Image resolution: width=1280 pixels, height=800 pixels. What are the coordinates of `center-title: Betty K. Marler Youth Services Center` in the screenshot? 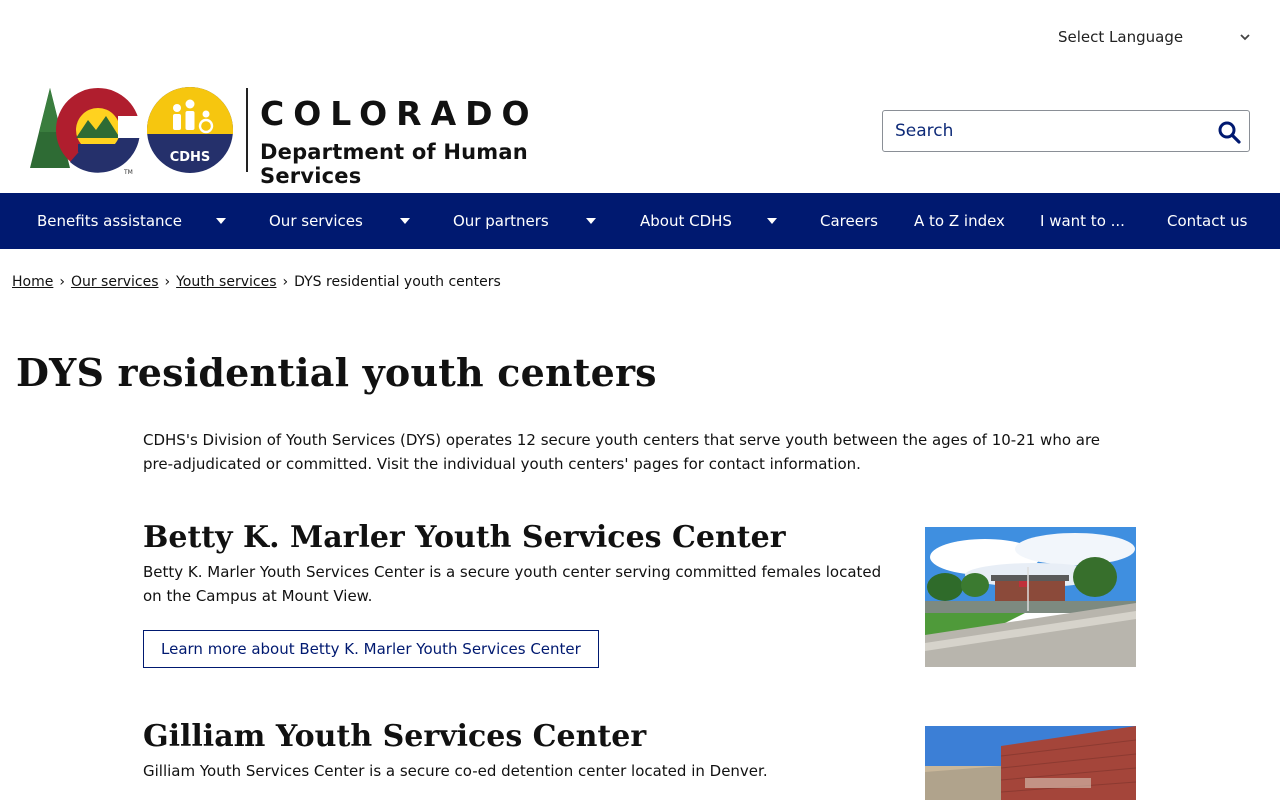 It's located at (464, 537).